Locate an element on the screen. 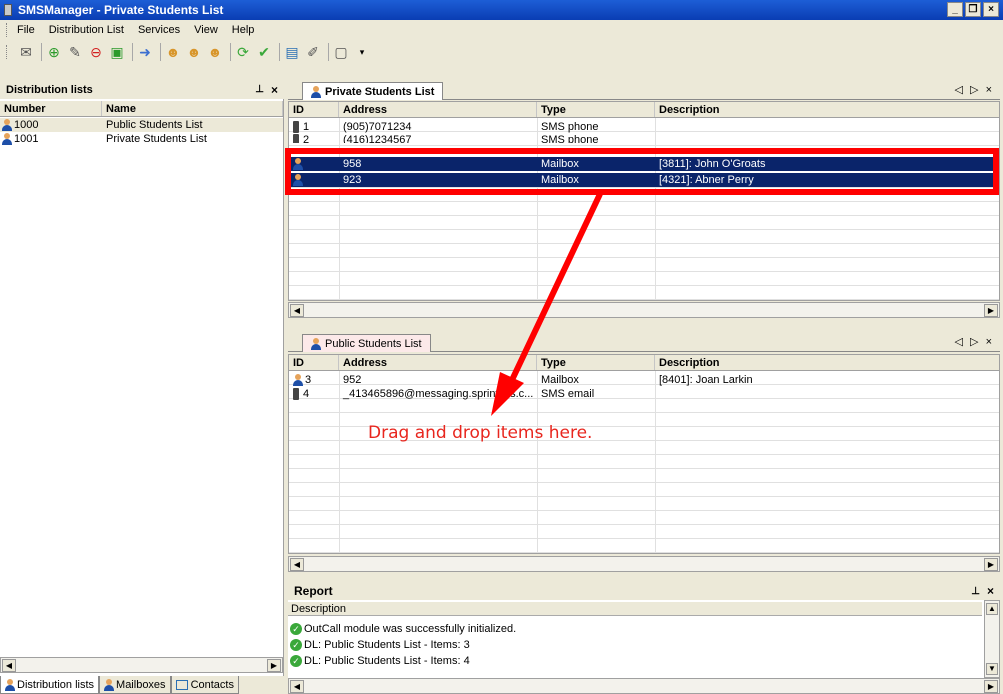 Image resolution: width=1003 pixels, height=694 pixels. close-icon: × is located at coordinates (990, 591).